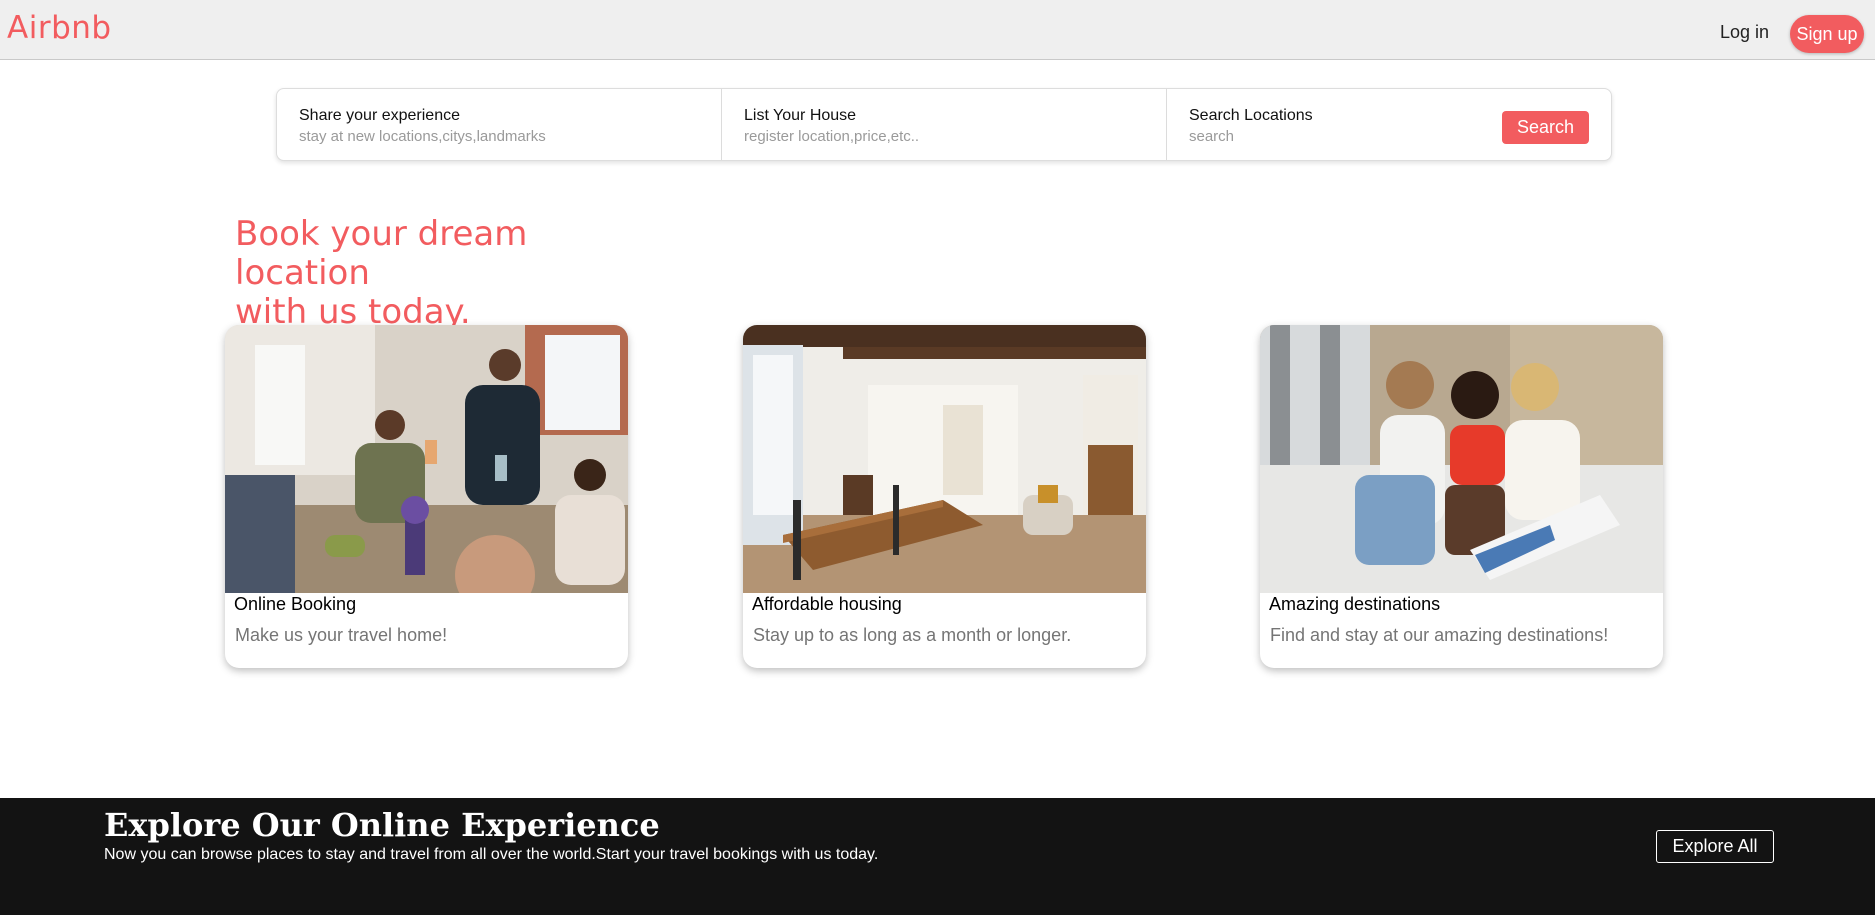  Describe the element at coordinates (1389, 124) in the screenshot. I see `search-locations-field: Search Locations search Search` at that location.